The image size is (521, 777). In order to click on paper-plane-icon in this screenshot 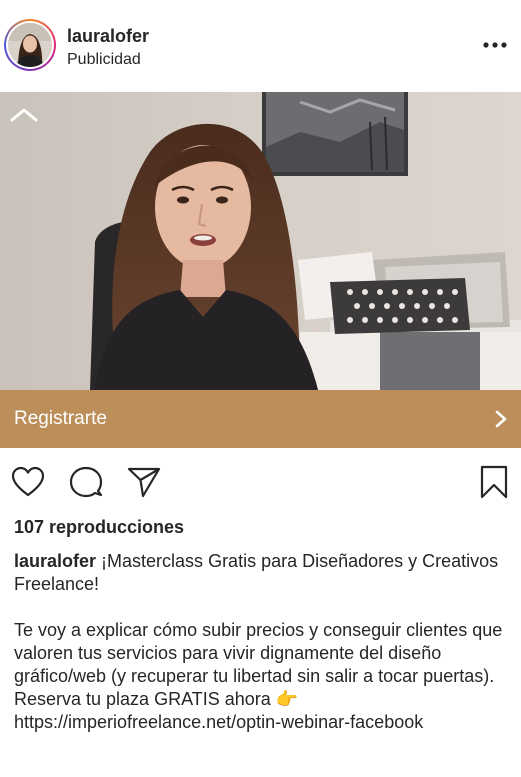, I will do `click(144, 482)`.